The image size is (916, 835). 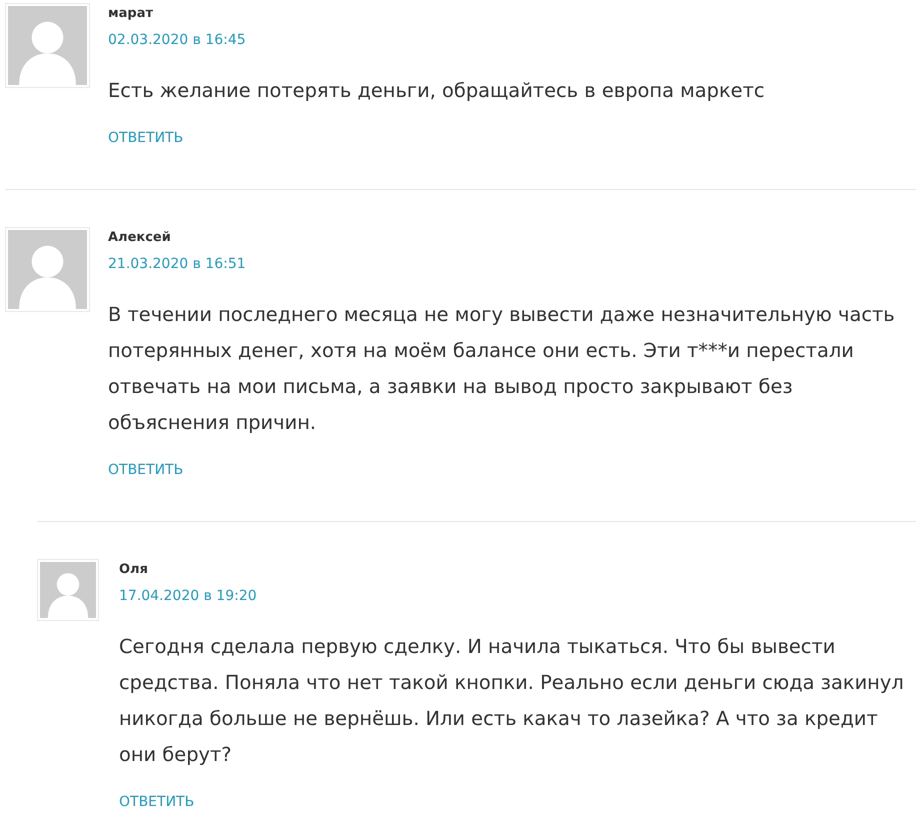 What do you see at coordinates (133, 570) in the screenshot?
I see `author-name: Оля` at bounding box center [133, 570].